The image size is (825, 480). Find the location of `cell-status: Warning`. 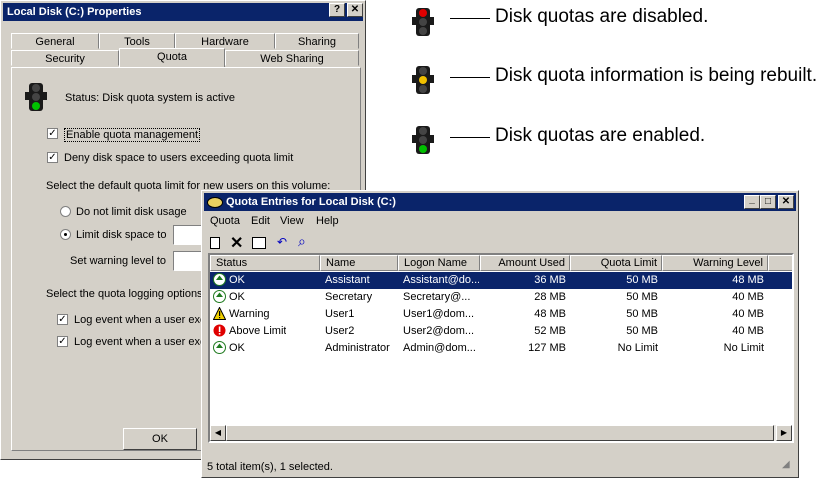

cell-status: Warning is located at coordinates (249, 314).